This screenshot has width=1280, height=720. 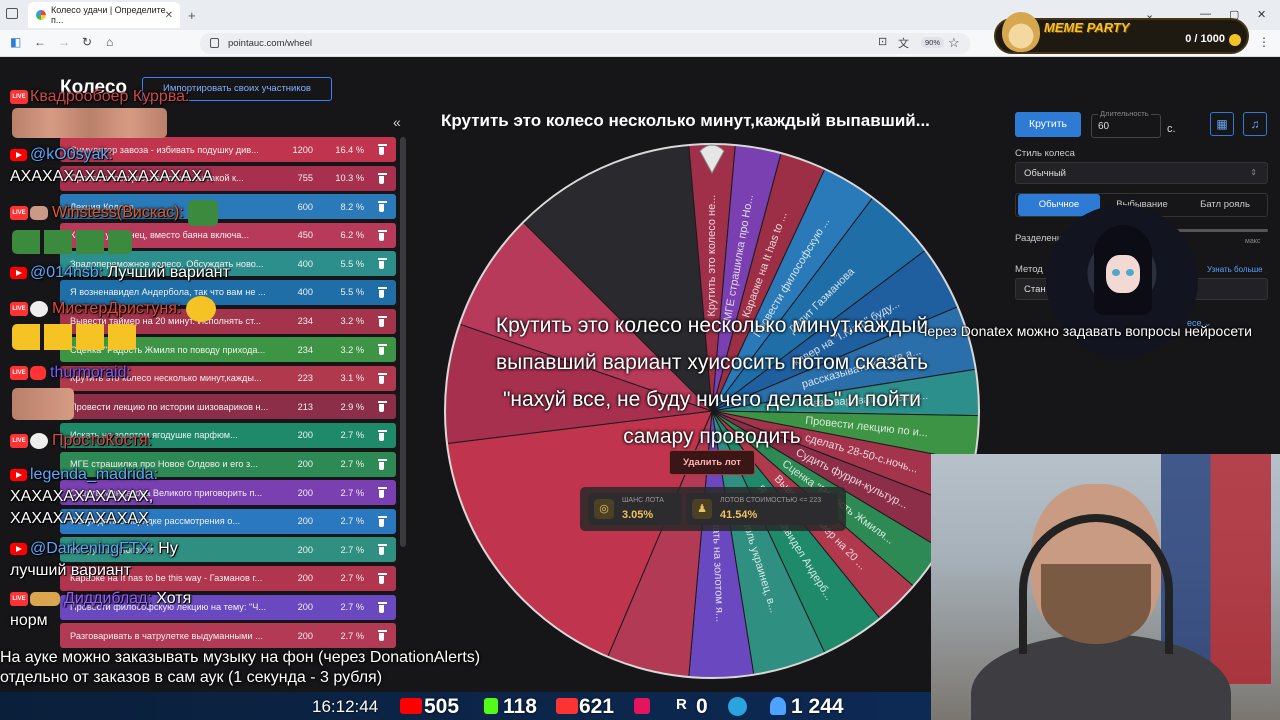 I want to click on youtube-count: 505, so click(x=442, y=706).